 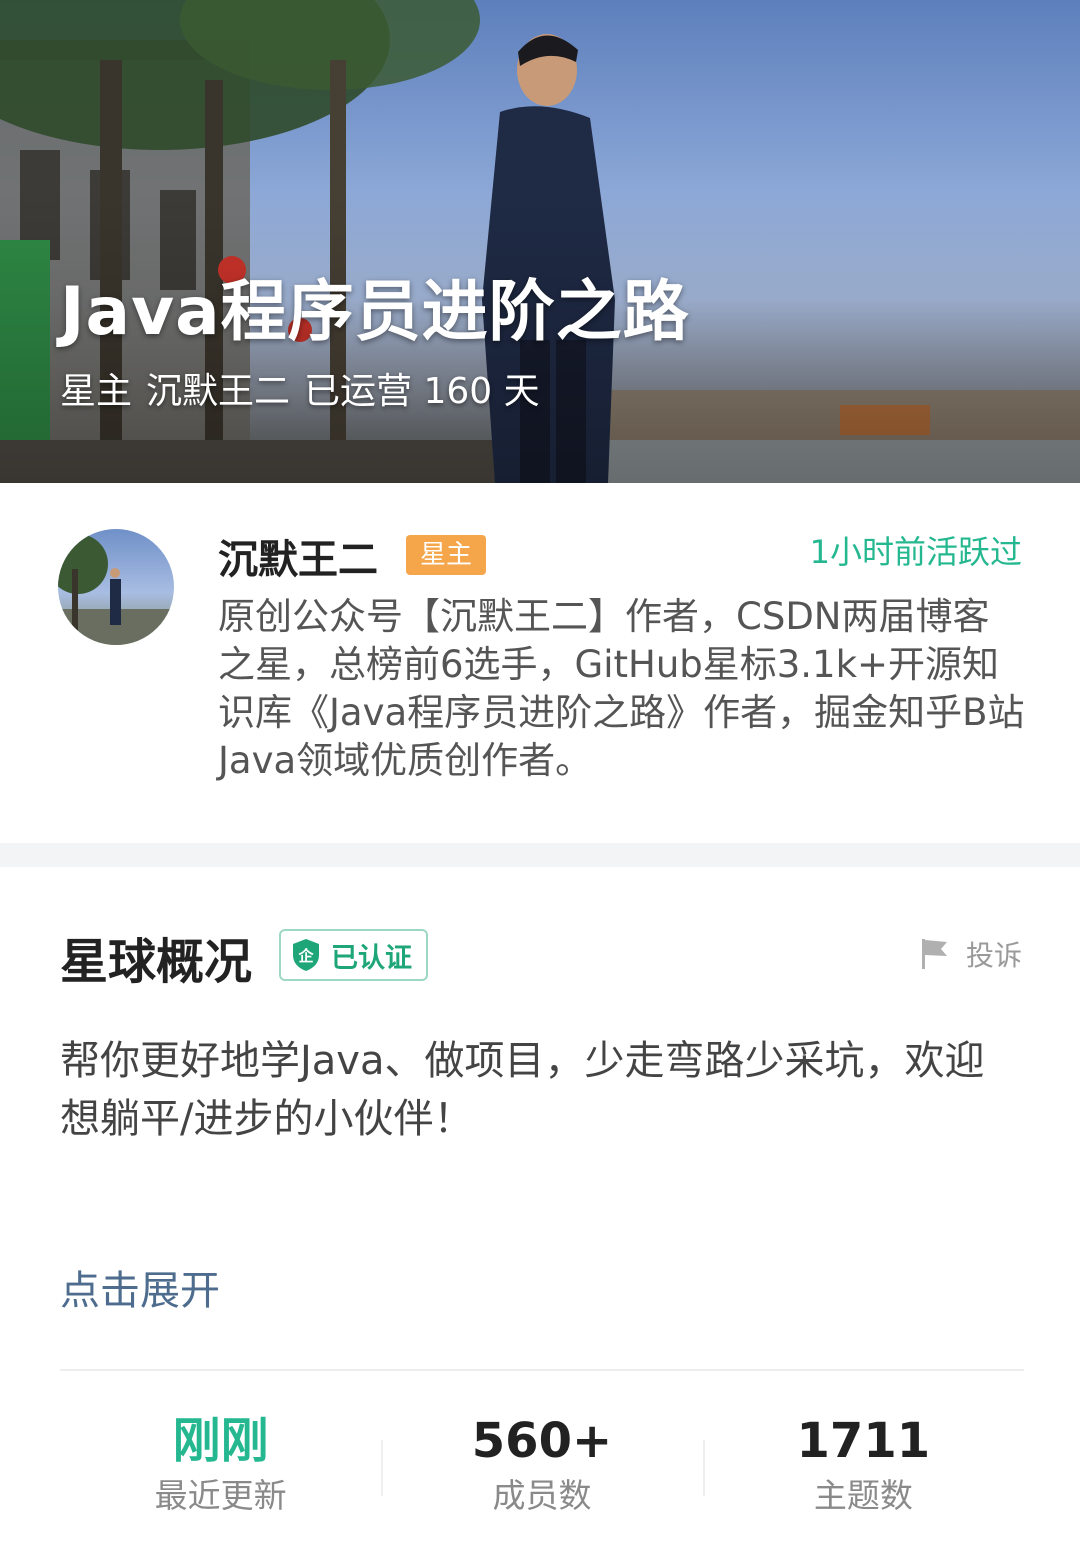 What do you see at coordinates (934, 954) in the screenshot?
I see `flag-icon` at bounding box center [934, 954].